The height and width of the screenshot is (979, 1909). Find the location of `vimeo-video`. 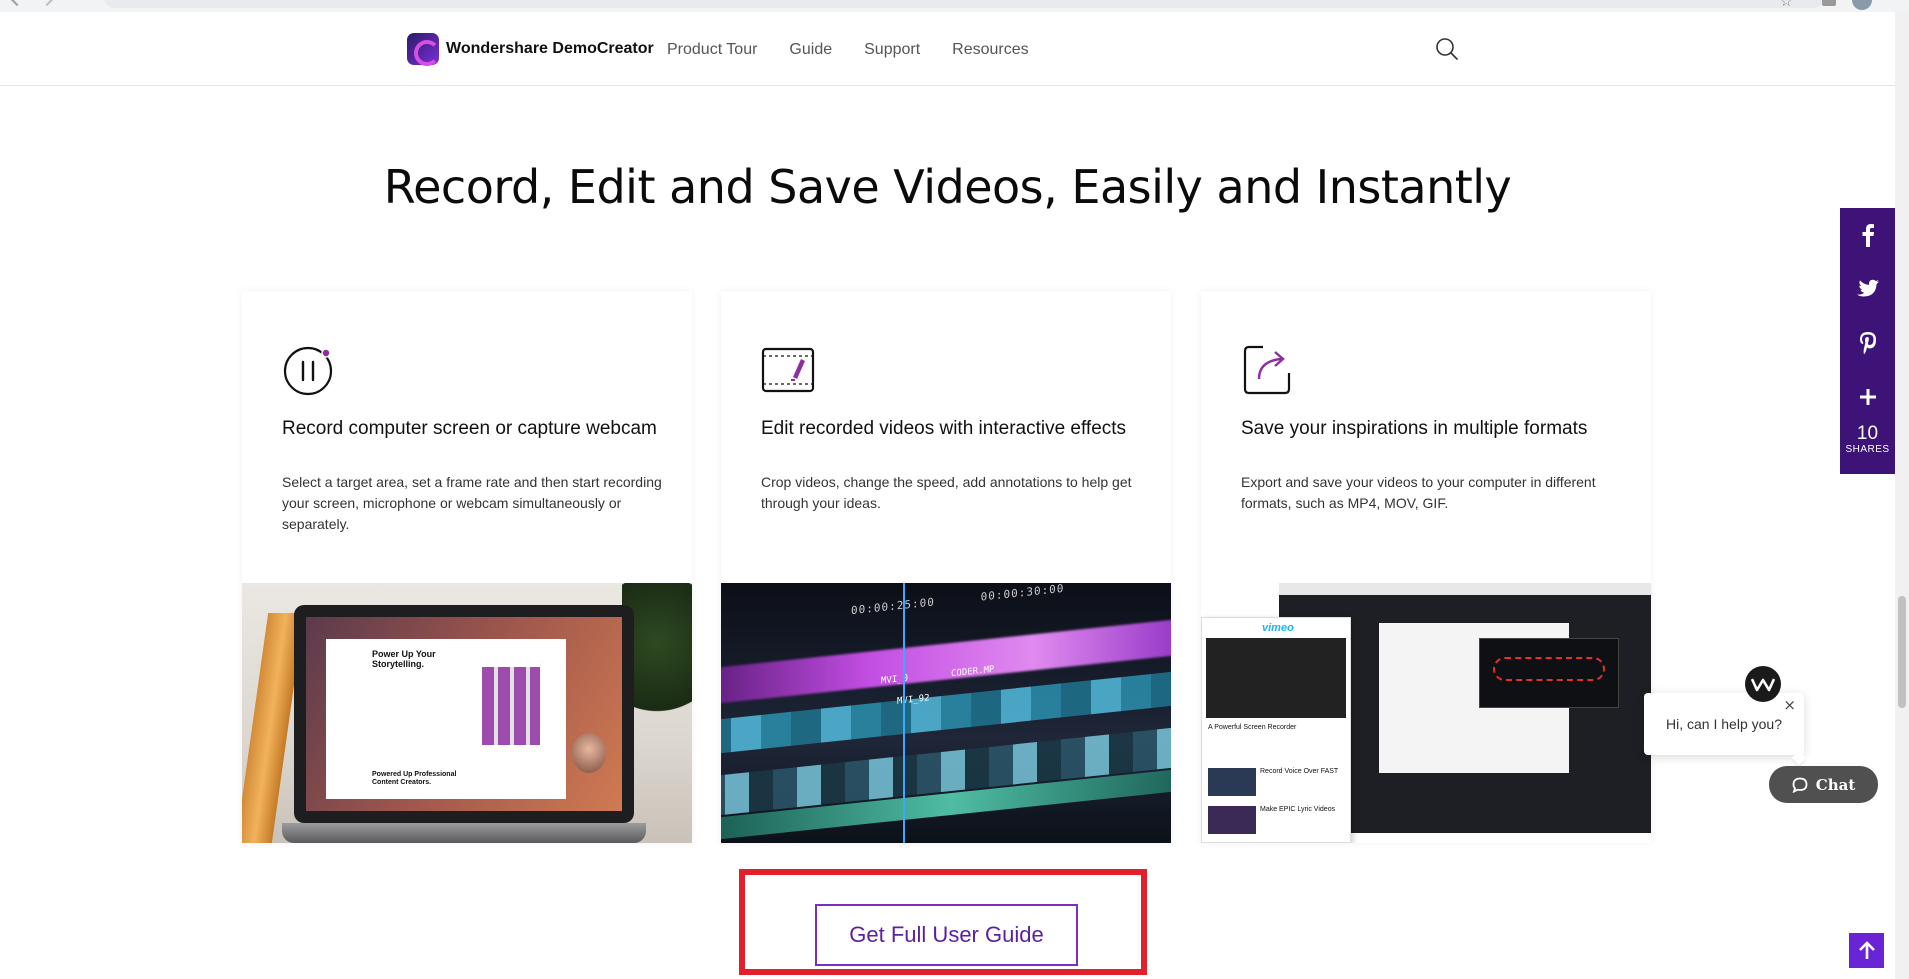

vimeo-video is located at coordinates (1276, 678).